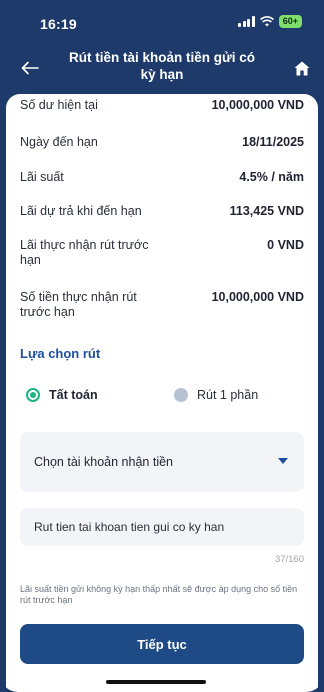 The image size is (324, 692). What do you see at coordinates (59, 105) in the screenshot?
I see `detail-label: Số dư hiện tại` at bounding box center [59, 105].